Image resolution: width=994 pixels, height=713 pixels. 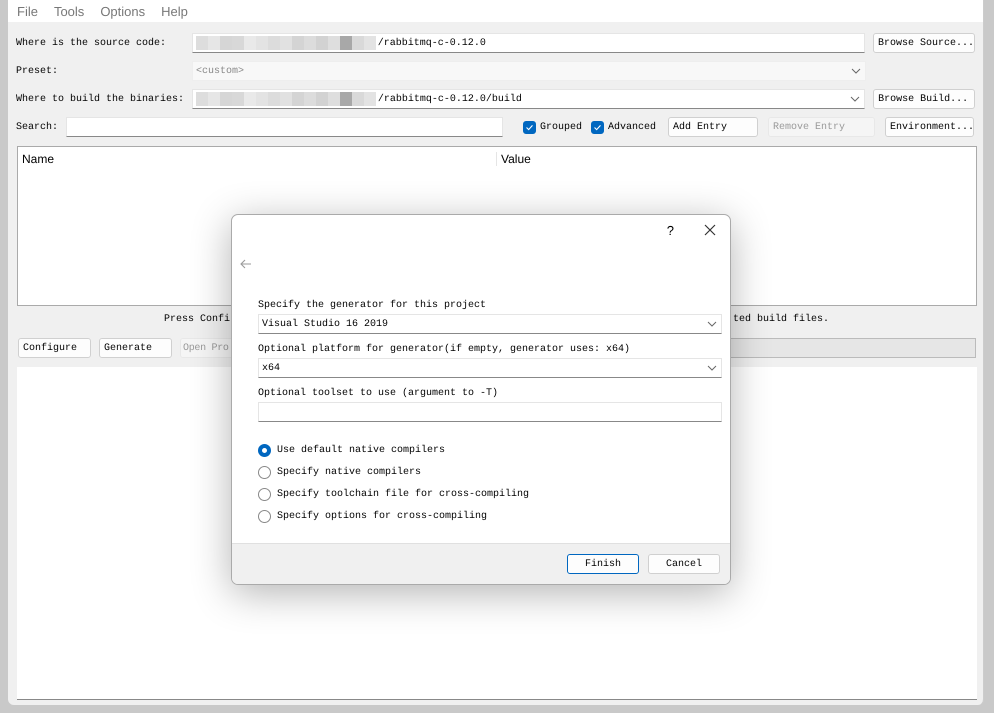 I want to click on checkbox-label: Grouped, so click(x=561, y=127).